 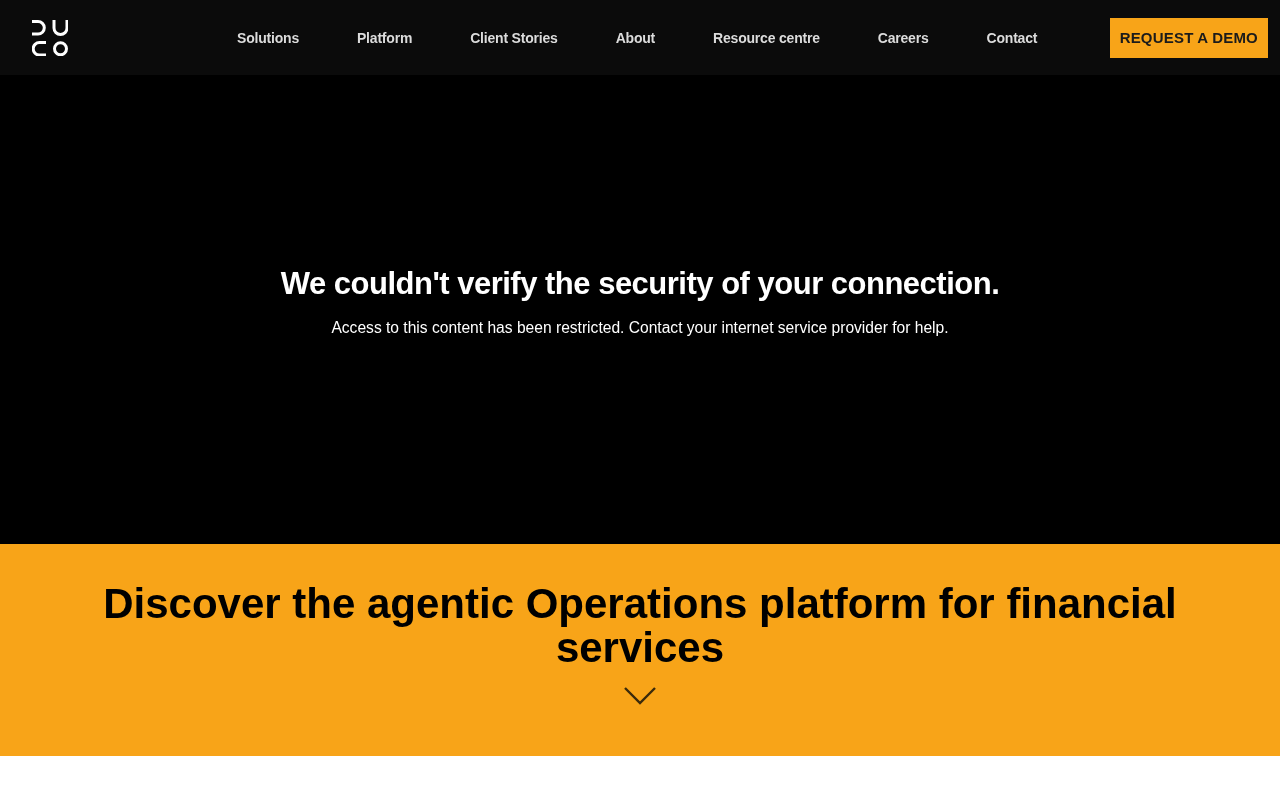 What do you see at coordinates (50, 37) in the screenshot?
I see `logo-icon` at bounding box center [50, 37].